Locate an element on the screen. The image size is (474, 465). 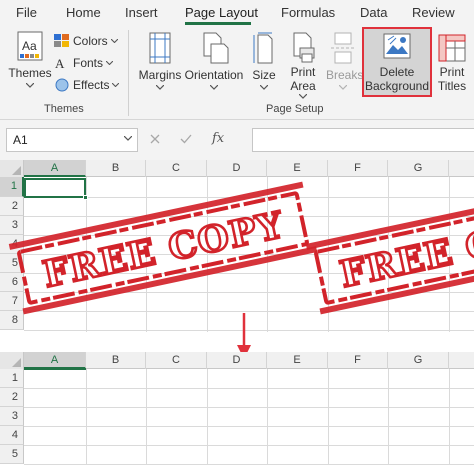
page-size-icon is located at coordinates (263, 48).